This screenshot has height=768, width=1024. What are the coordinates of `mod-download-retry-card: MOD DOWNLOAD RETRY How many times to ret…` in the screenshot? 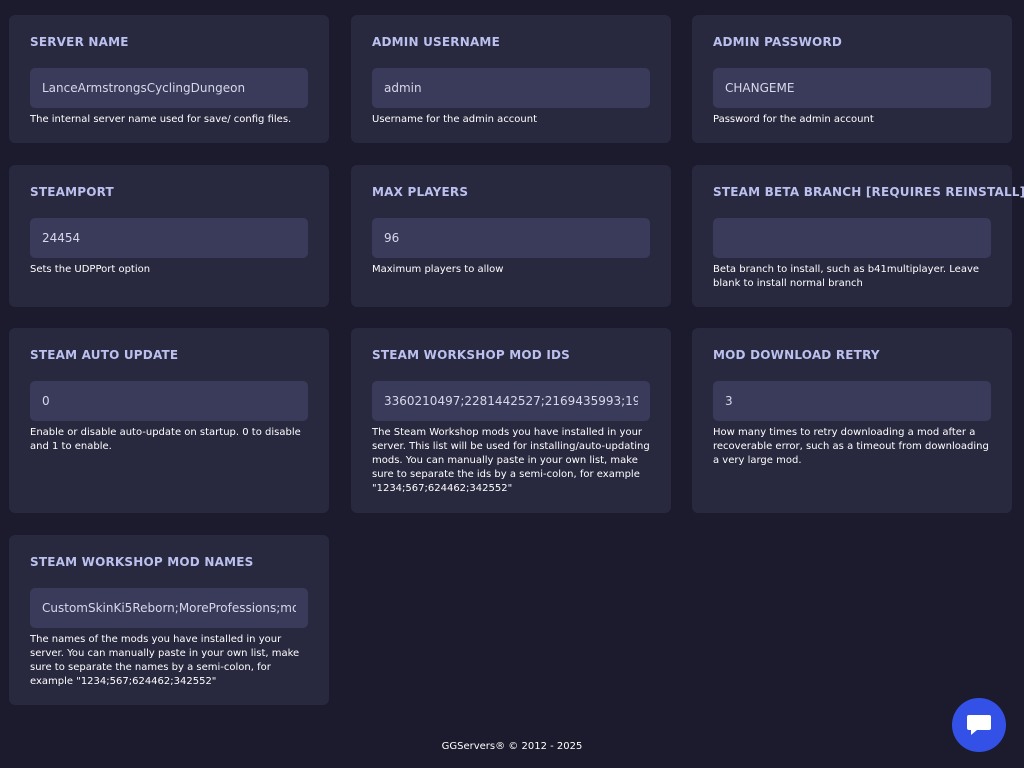 It's located at (852, 420).